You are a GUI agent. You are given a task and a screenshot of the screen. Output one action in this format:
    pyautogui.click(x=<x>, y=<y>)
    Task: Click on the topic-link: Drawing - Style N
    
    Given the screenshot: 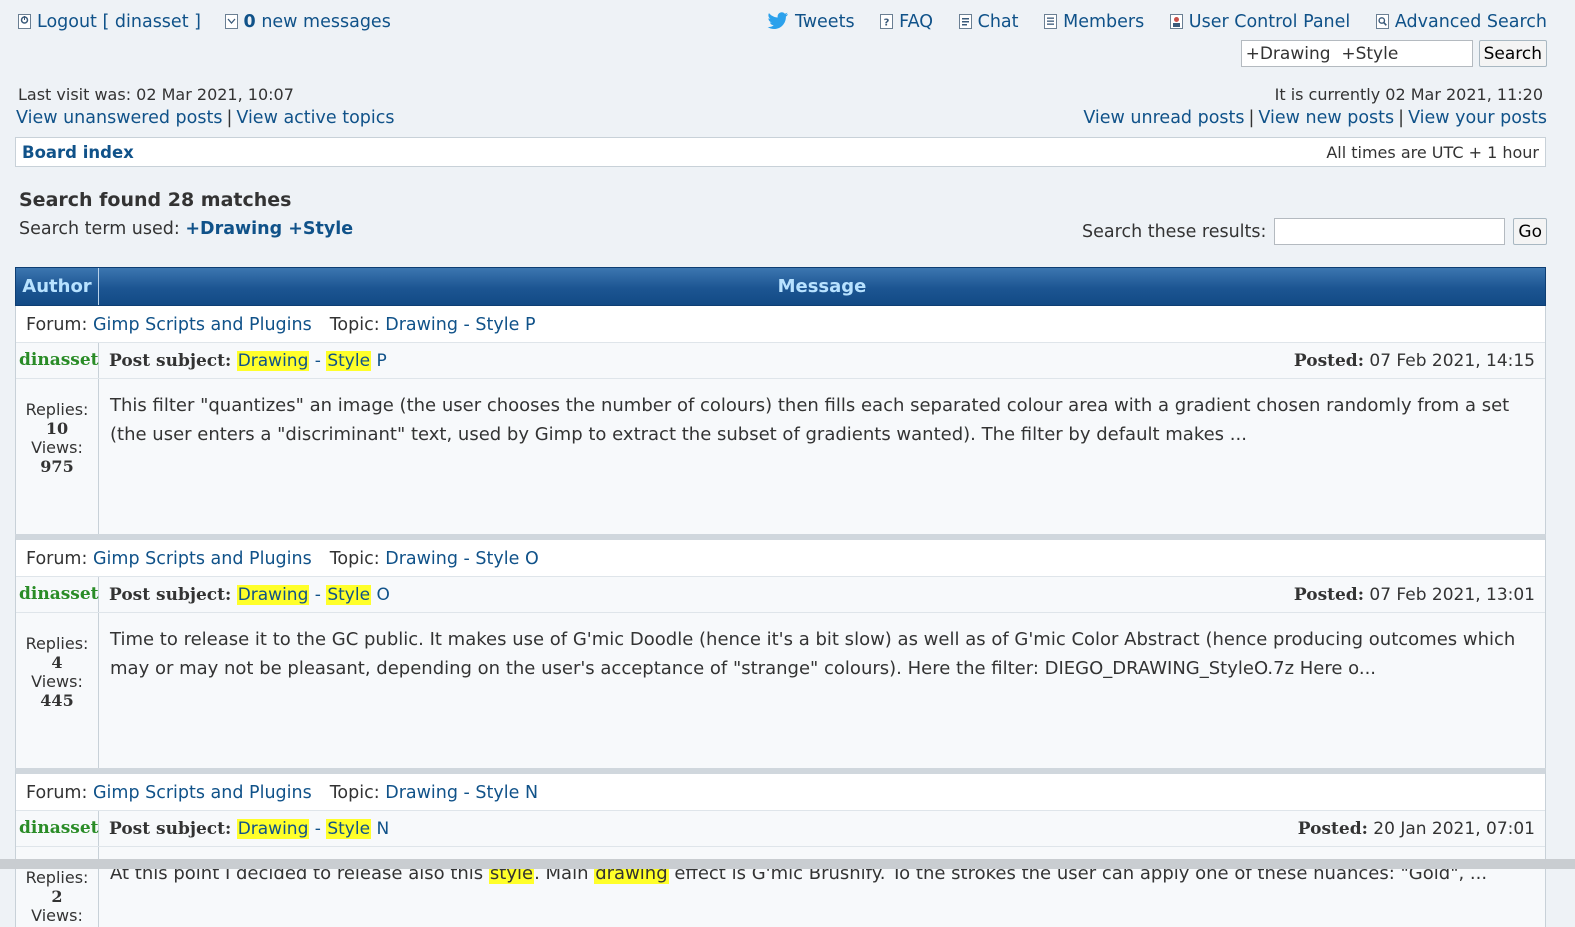 What is the action you would take?
    pyautogui.click(x=461, y=793)
    